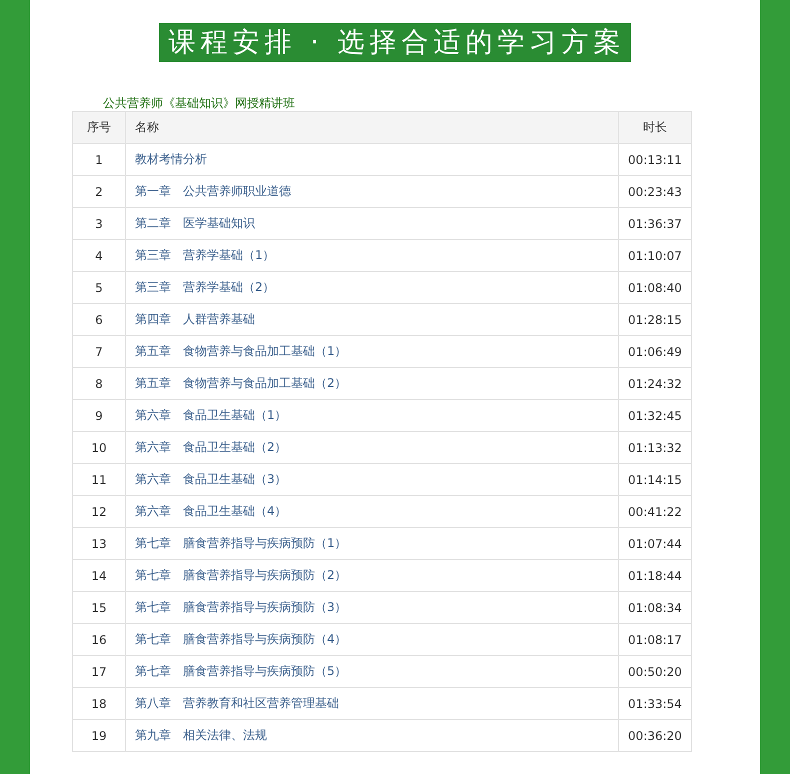  What do you see at coordinates (99, 576) in the screenshot?
I see `table-cell: 14` at bounding box center [99, 576].